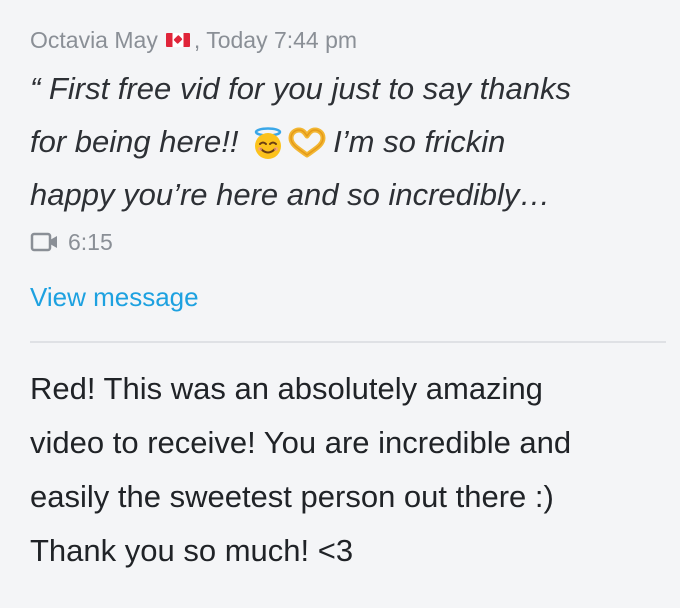  I want to click on preview-line: for being here!!, so click(134, 141).